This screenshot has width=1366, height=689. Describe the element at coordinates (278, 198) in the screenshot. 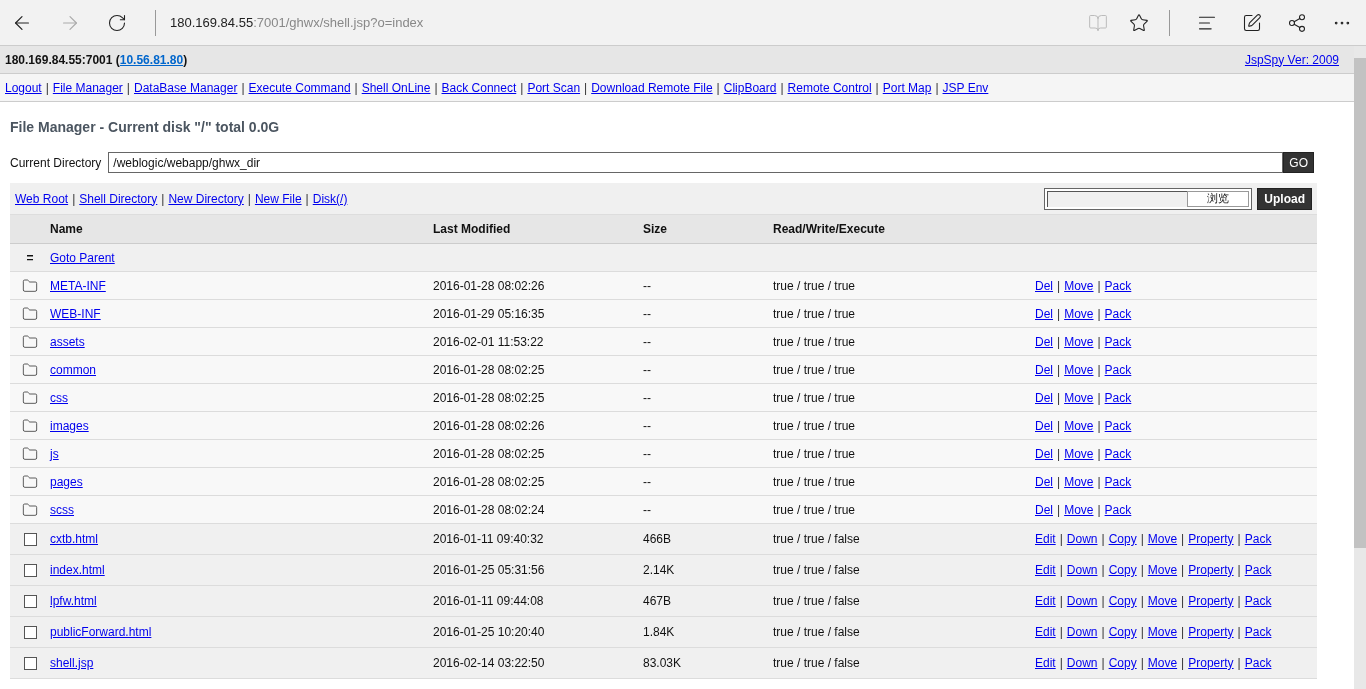

I see `toolbar-link: New File` at that location.